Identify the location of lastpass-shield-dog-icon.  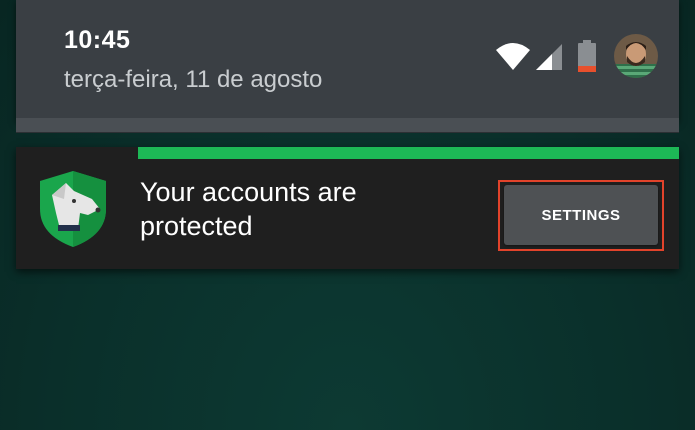
(73, 209).